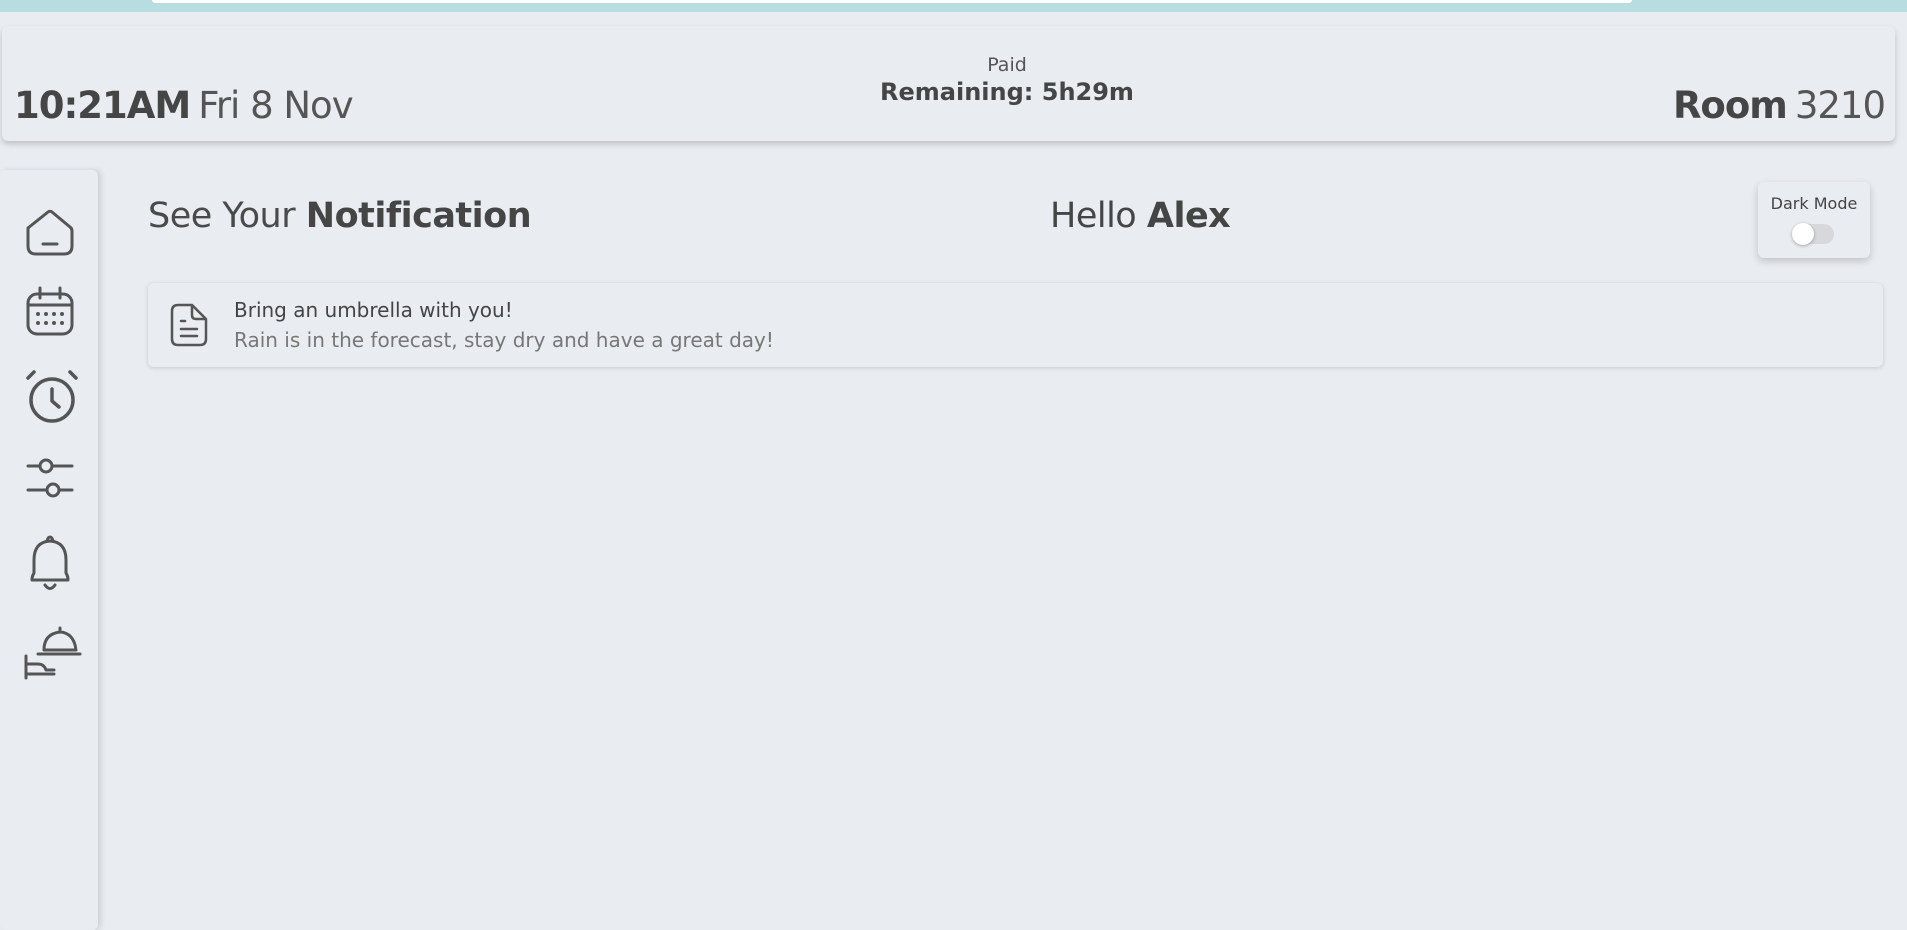 The height and width of the screenshot is (930, 1907). Describe the element at coordinates (1730, 105) in the screenshot. I see `room-label: Room` at that location.